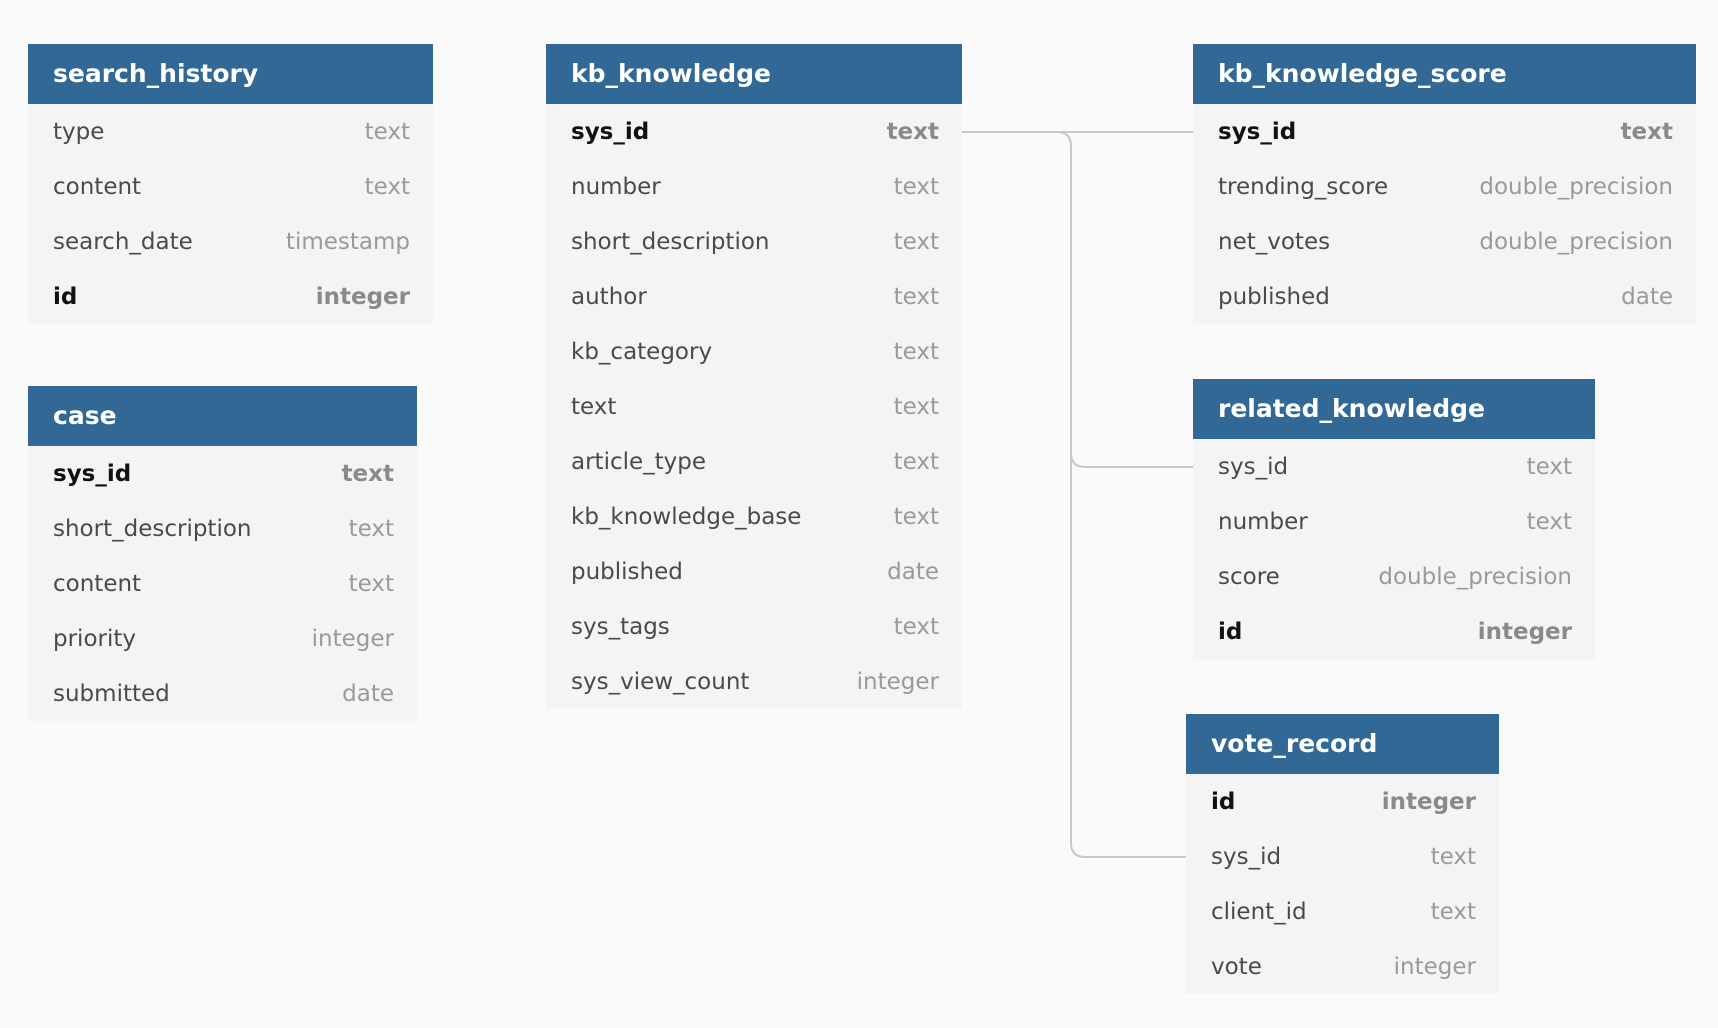  I want to click on column-row: kb_knowledge_base text, so click(754, 516).